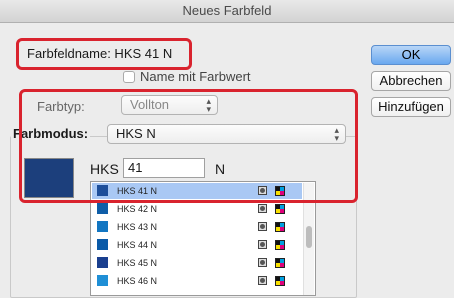 The image size is (454, 298). Describe the element at coordinates (411, 107) in the screenshot. I see `add-button: Hinzufügen` at that location.